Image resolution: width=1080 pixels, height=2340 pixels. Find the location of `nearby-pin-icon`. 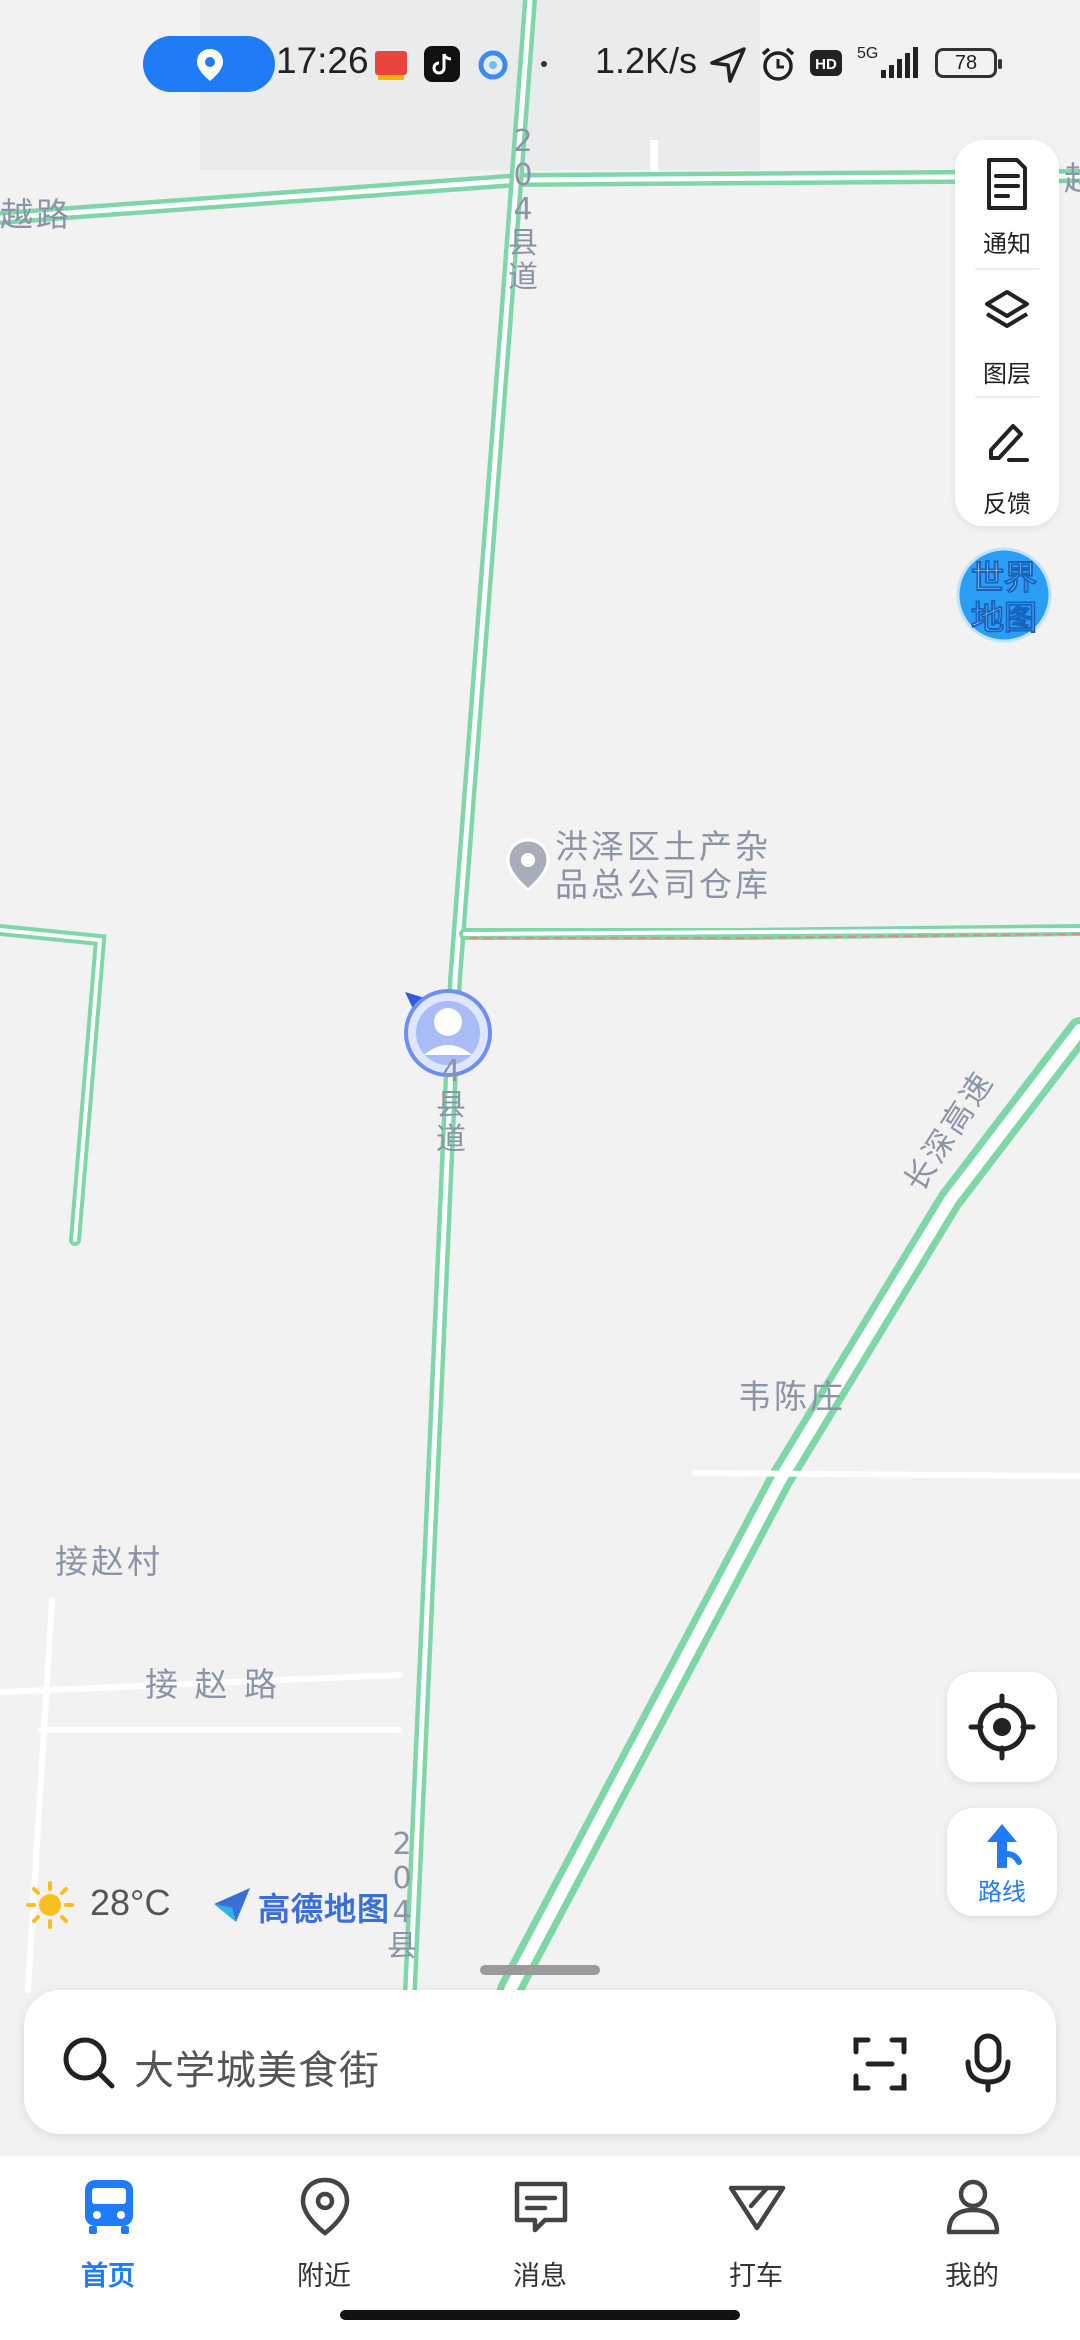

nearby-pin-icon is located at coordinates (325, 2206).